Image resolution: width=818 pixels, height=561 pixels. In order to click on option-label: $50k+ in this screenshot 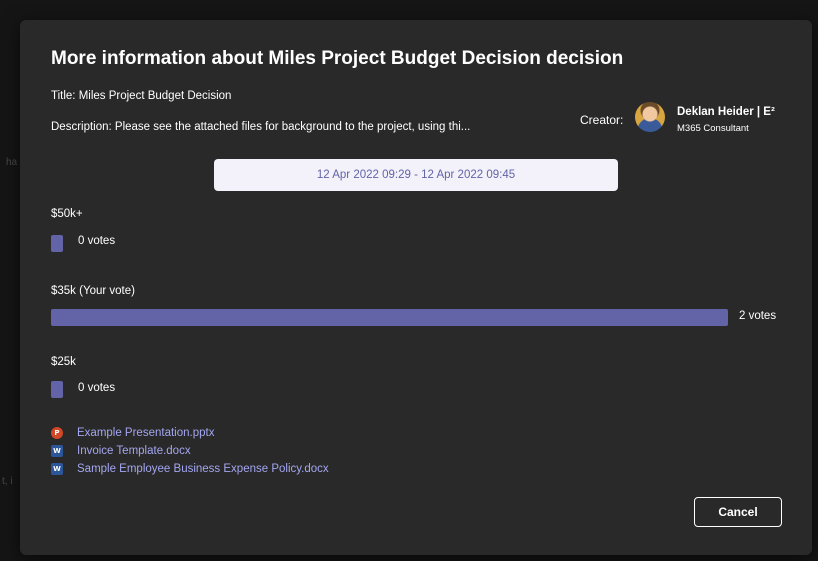, I will do `click(67, 214)`.